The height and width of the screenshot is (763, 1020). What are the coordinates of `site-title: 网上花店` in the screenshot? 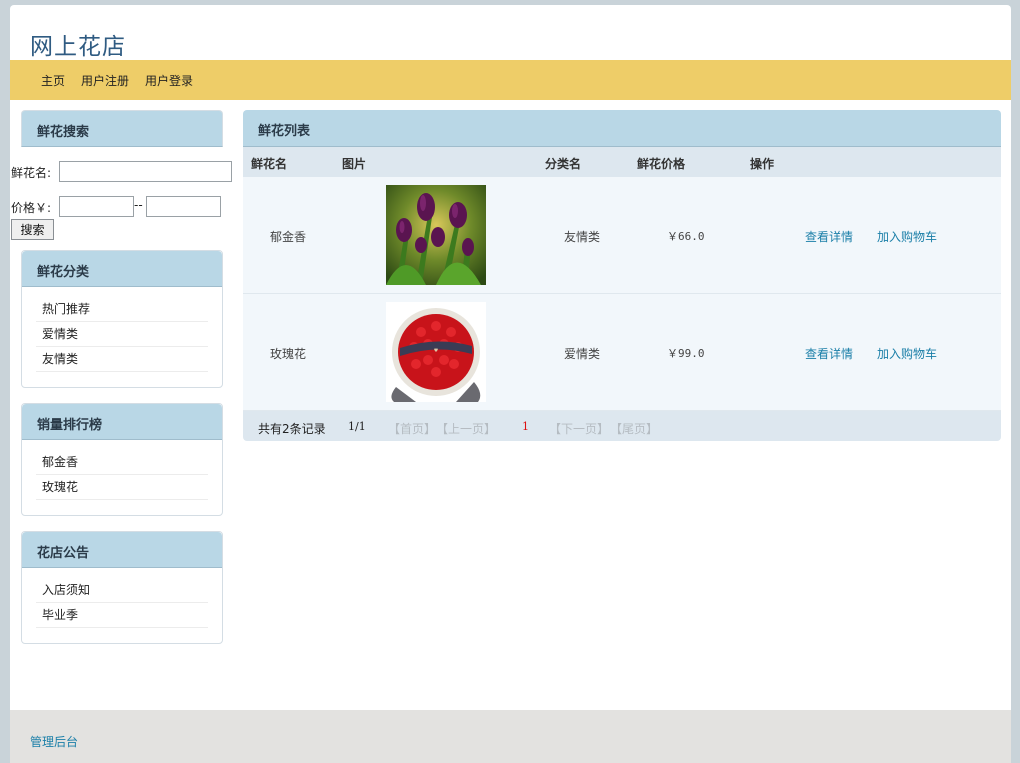 It's located at (78, 47).